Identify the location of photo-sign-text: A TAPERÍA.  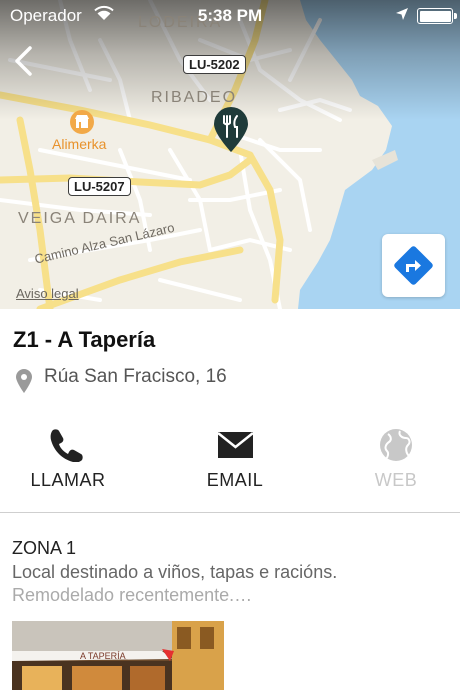
(103, 656).